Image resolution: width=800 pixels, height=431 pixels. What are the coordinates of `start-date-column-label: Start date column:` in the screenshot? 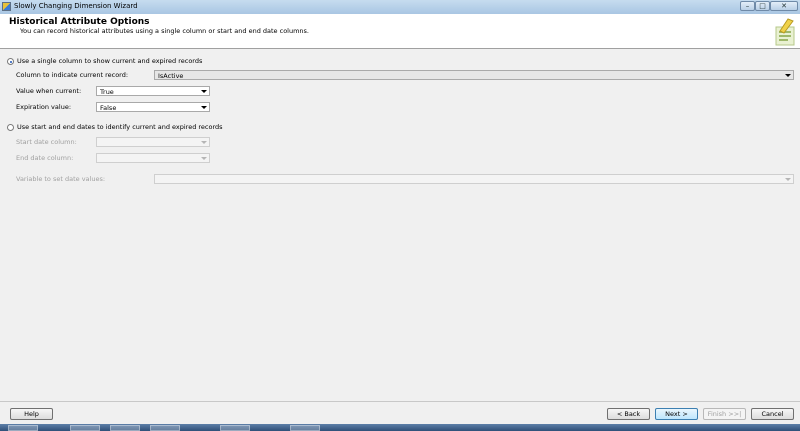 It's located at (46, 142).